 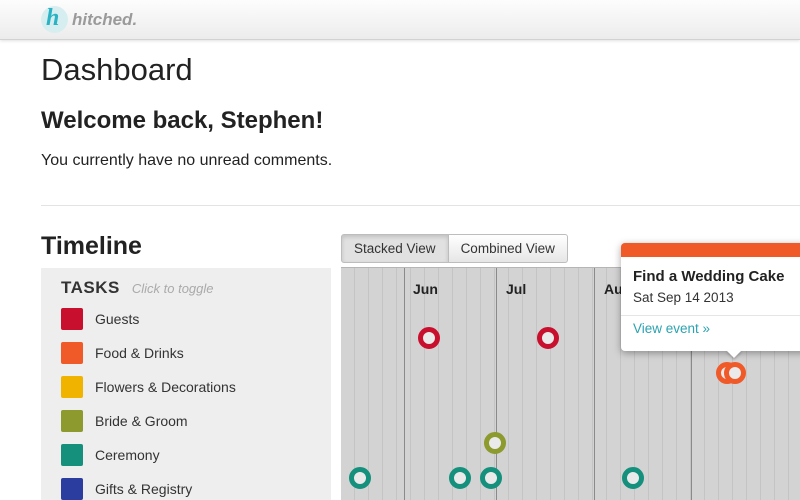 I want to click on event-marker-food-drinks-selected, so click(x=735, y=373).